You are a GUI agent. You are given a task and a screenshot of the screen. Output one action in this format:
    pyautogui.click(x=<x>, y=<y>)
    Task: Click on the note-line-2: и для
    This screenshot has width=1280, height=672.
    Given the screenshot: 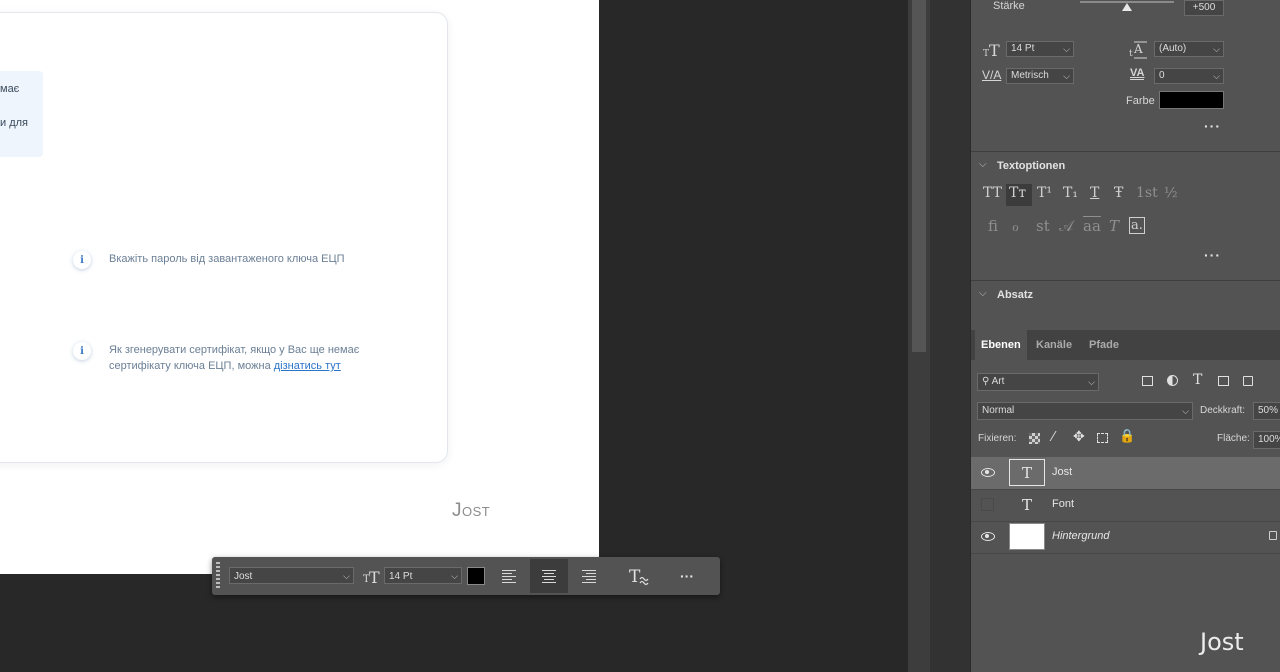 What is the action you would take?
    pyautogui.click(x=14, y=123)
    